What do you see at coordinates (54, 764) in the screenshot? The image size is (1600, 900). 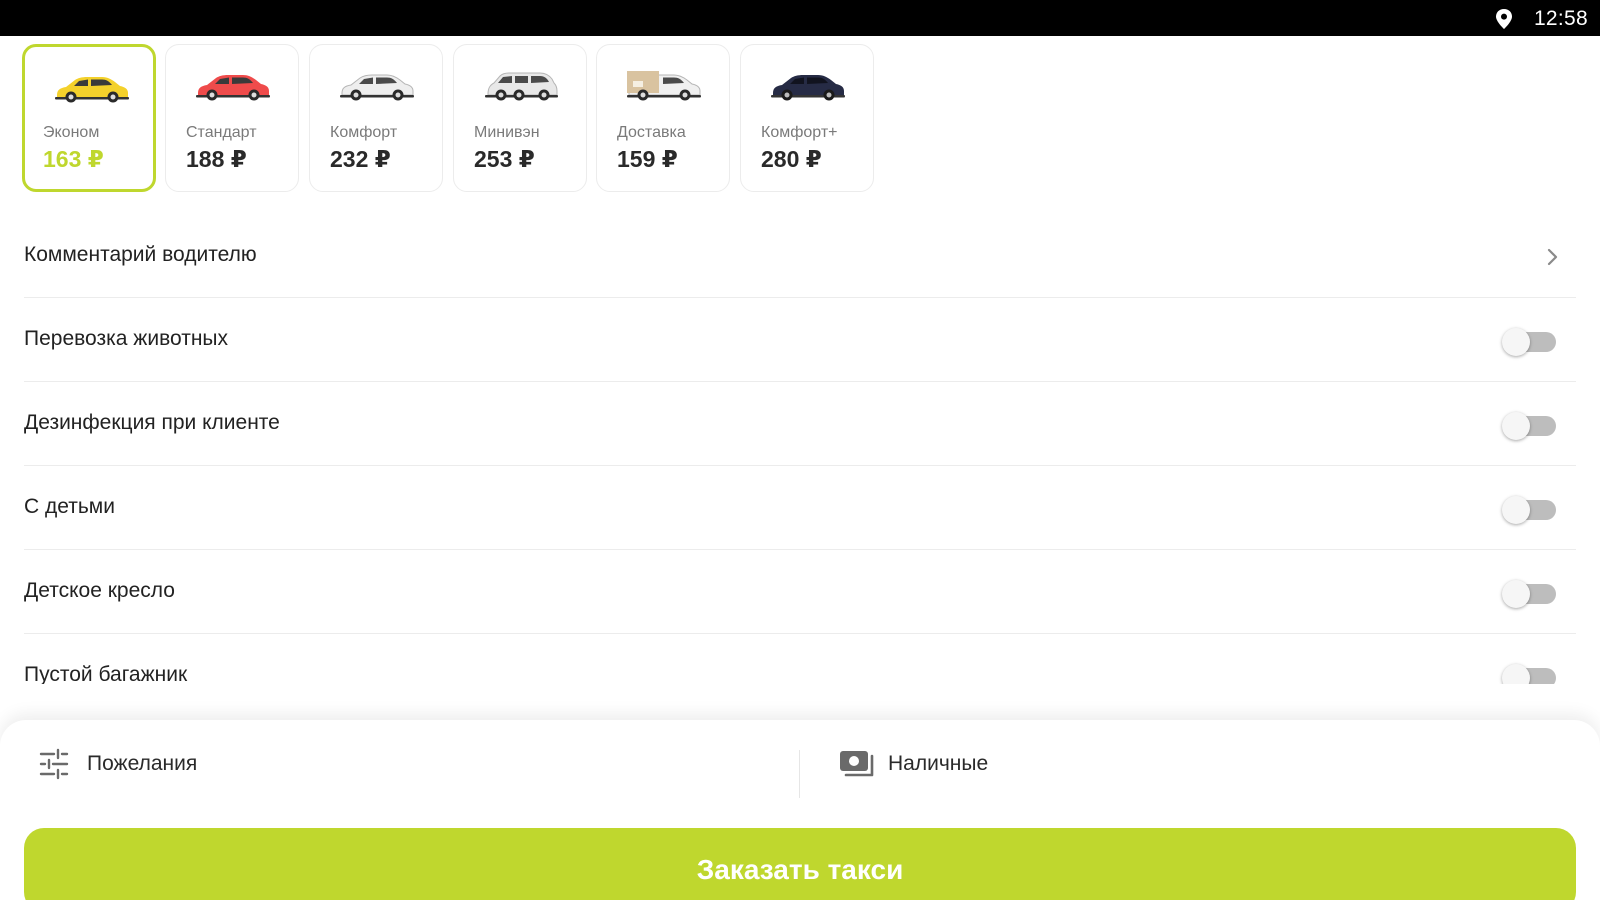 I see `sliders-icon` at bounding box center [54, 764].